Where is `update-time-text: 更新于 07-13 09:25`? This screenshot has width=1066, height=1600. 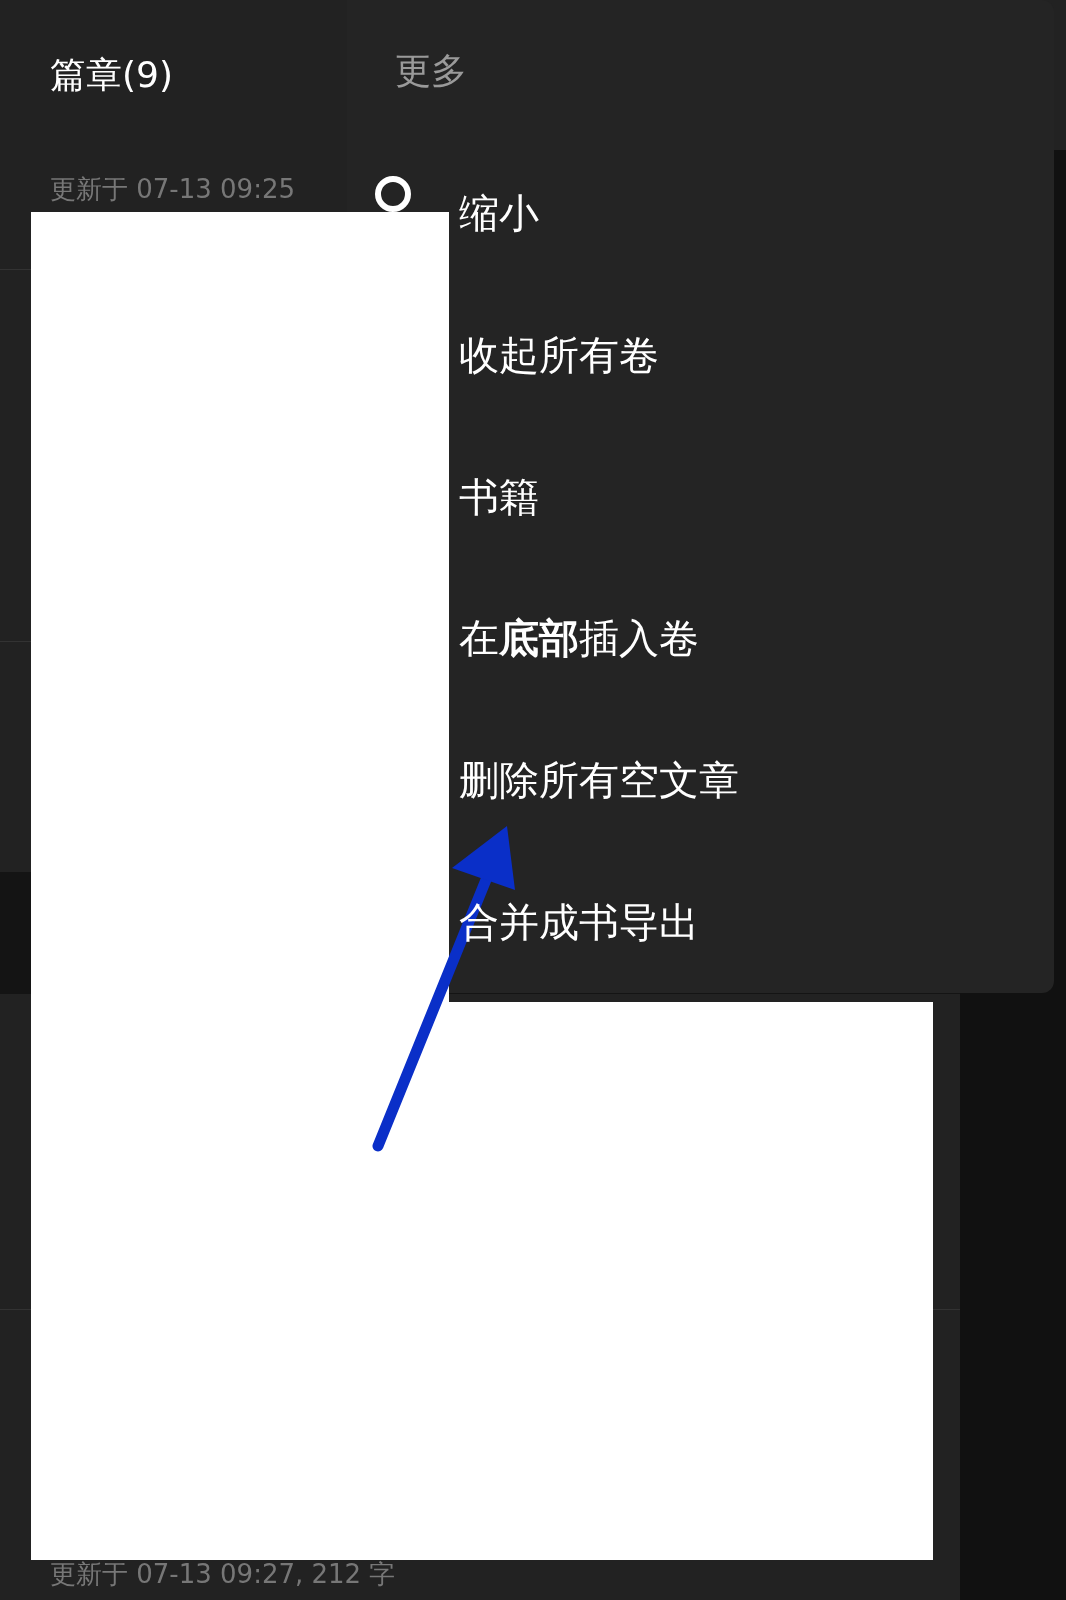
update-time-text: 更新于 07-13 09:25 is located at coordinates (172, 189).